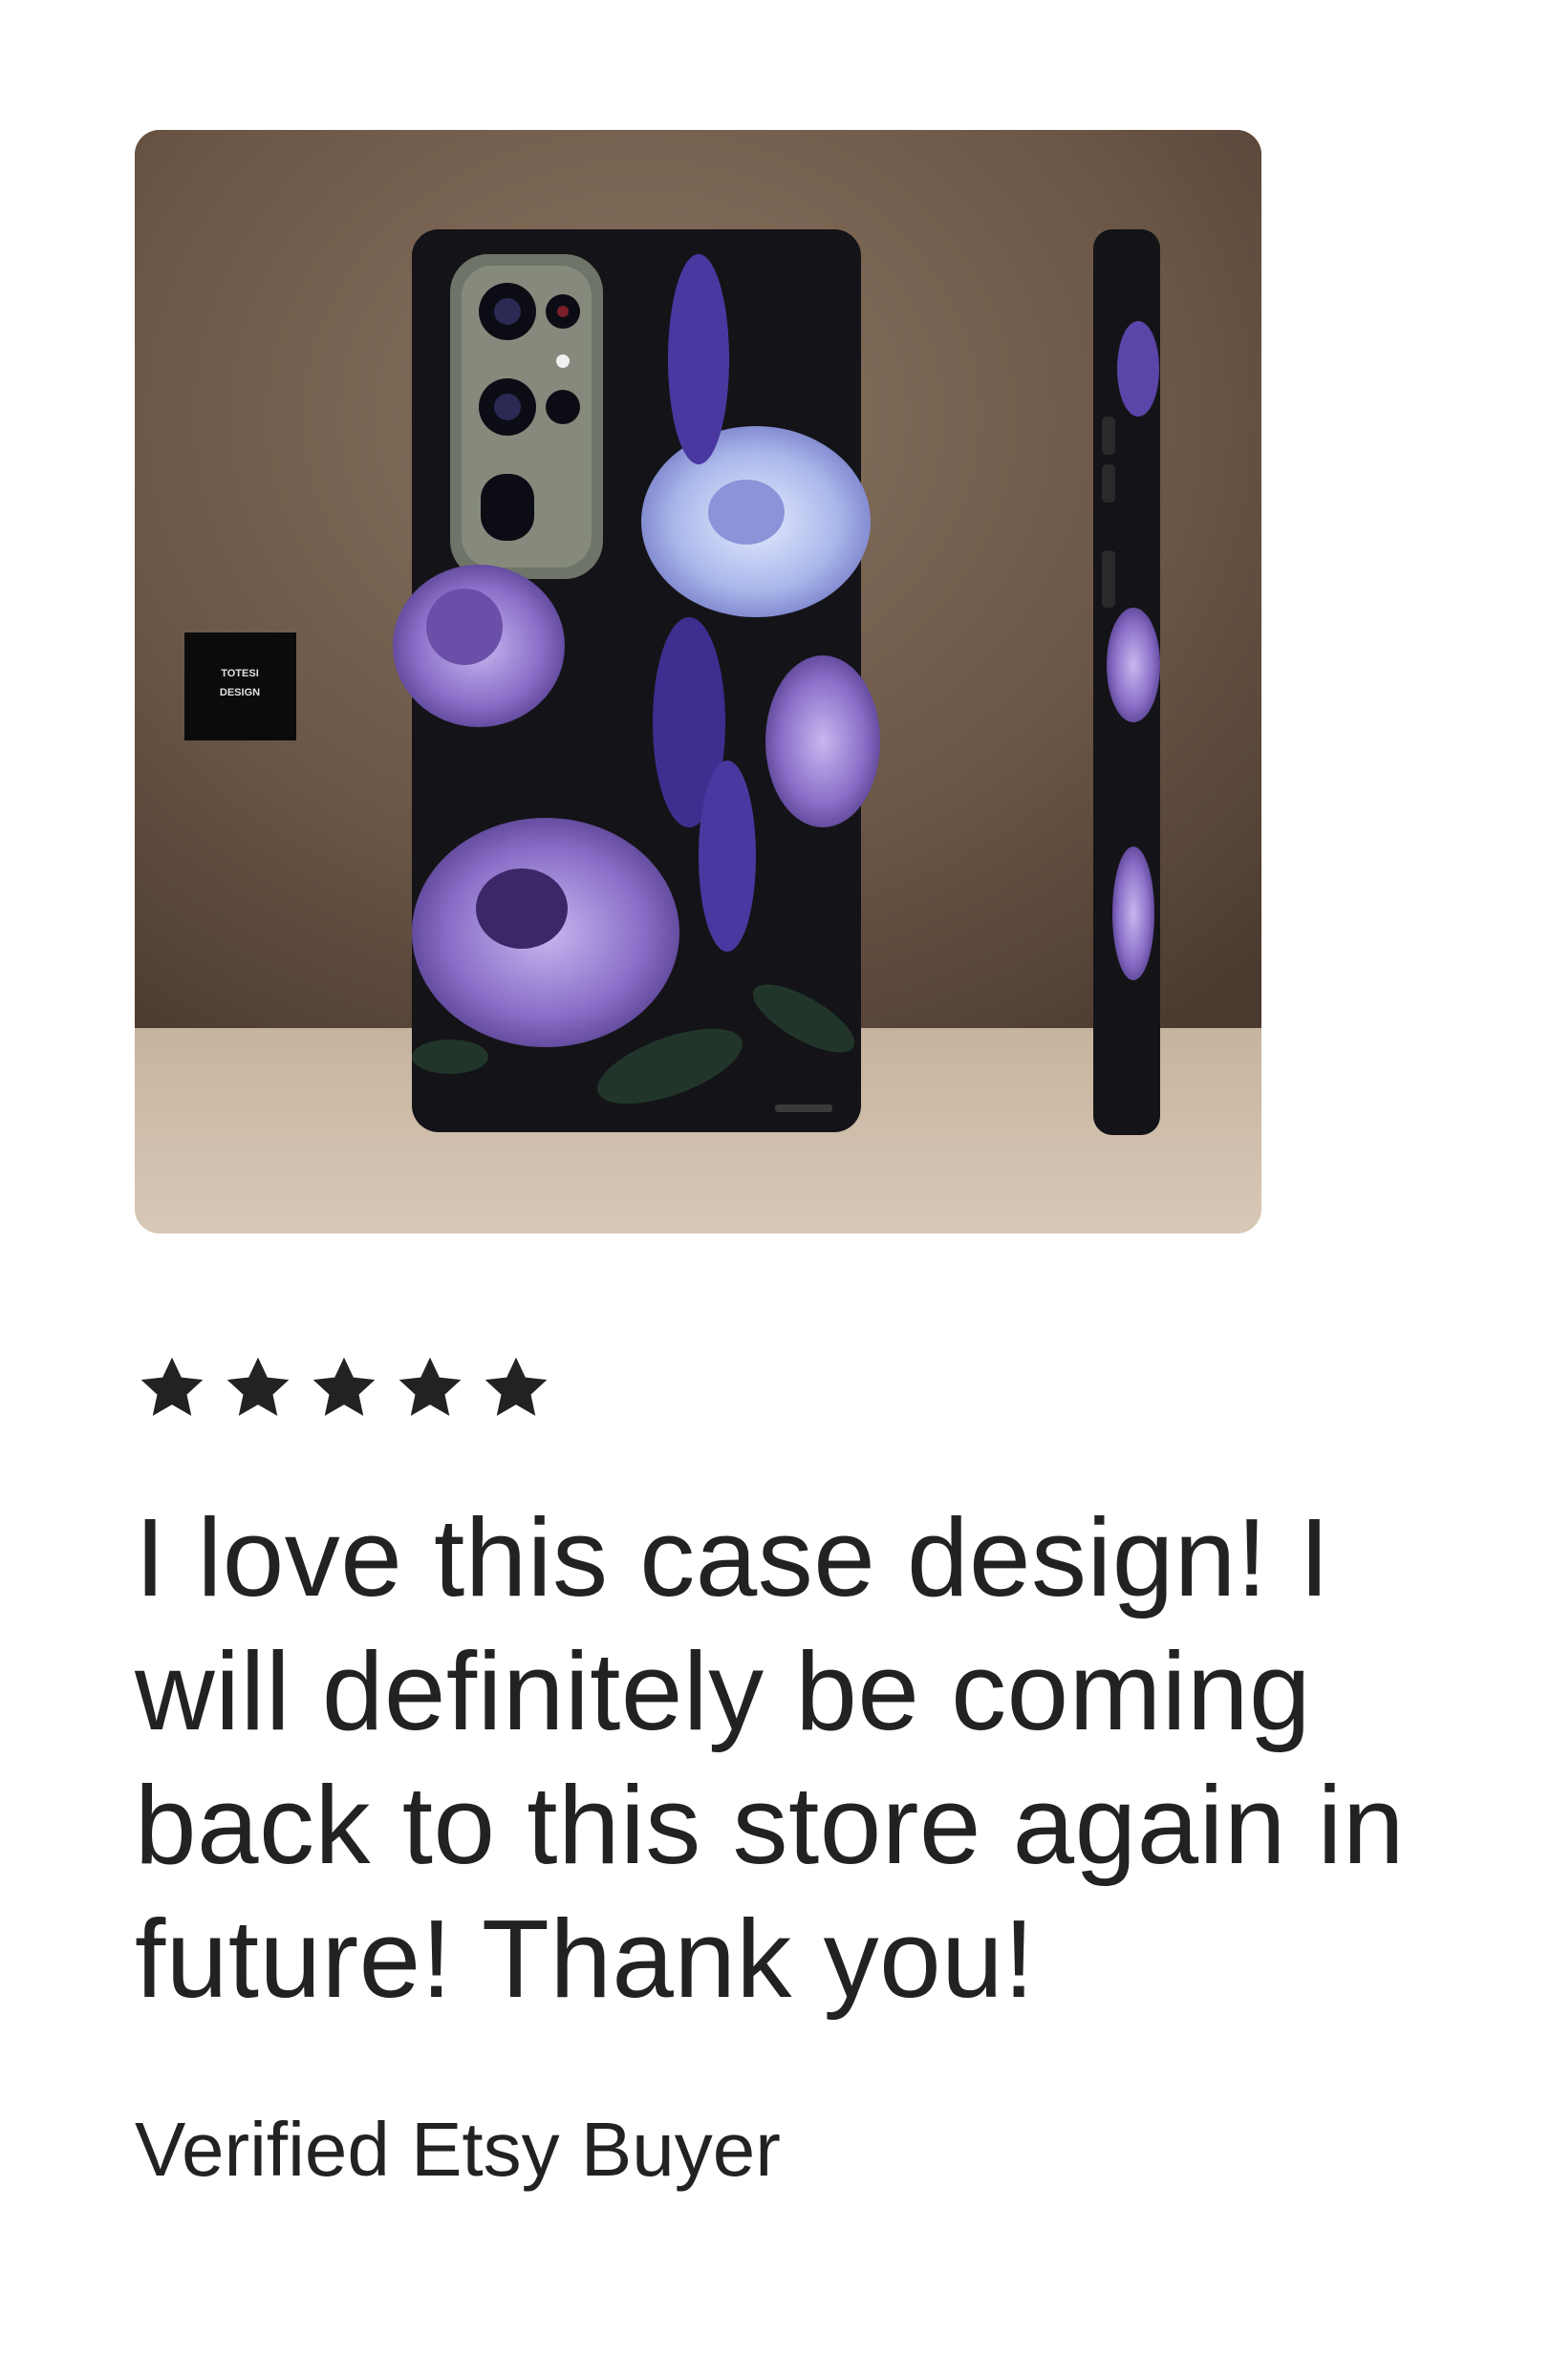 The width and height of the screenshot is (1551, 2380). I want to click on svg-text: TOTESI, so click(240, 673).